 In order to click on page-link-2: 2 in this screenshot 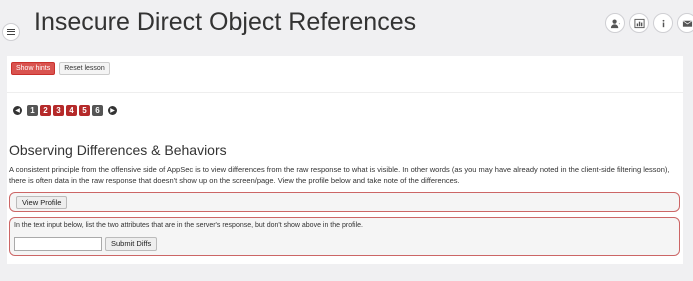, I will do `click(45, 110)`.